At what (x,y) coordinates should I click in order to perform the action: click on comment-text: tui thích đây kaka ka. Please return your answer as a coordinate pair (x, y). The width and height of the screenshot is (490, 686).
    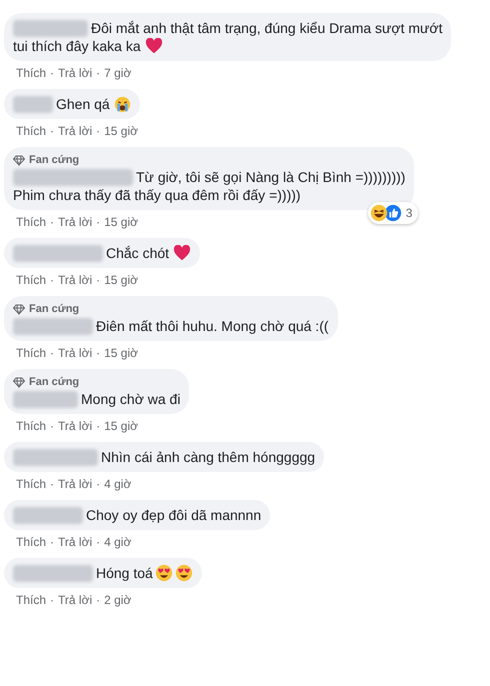
    Looking at the image, I should click on (77, 46).